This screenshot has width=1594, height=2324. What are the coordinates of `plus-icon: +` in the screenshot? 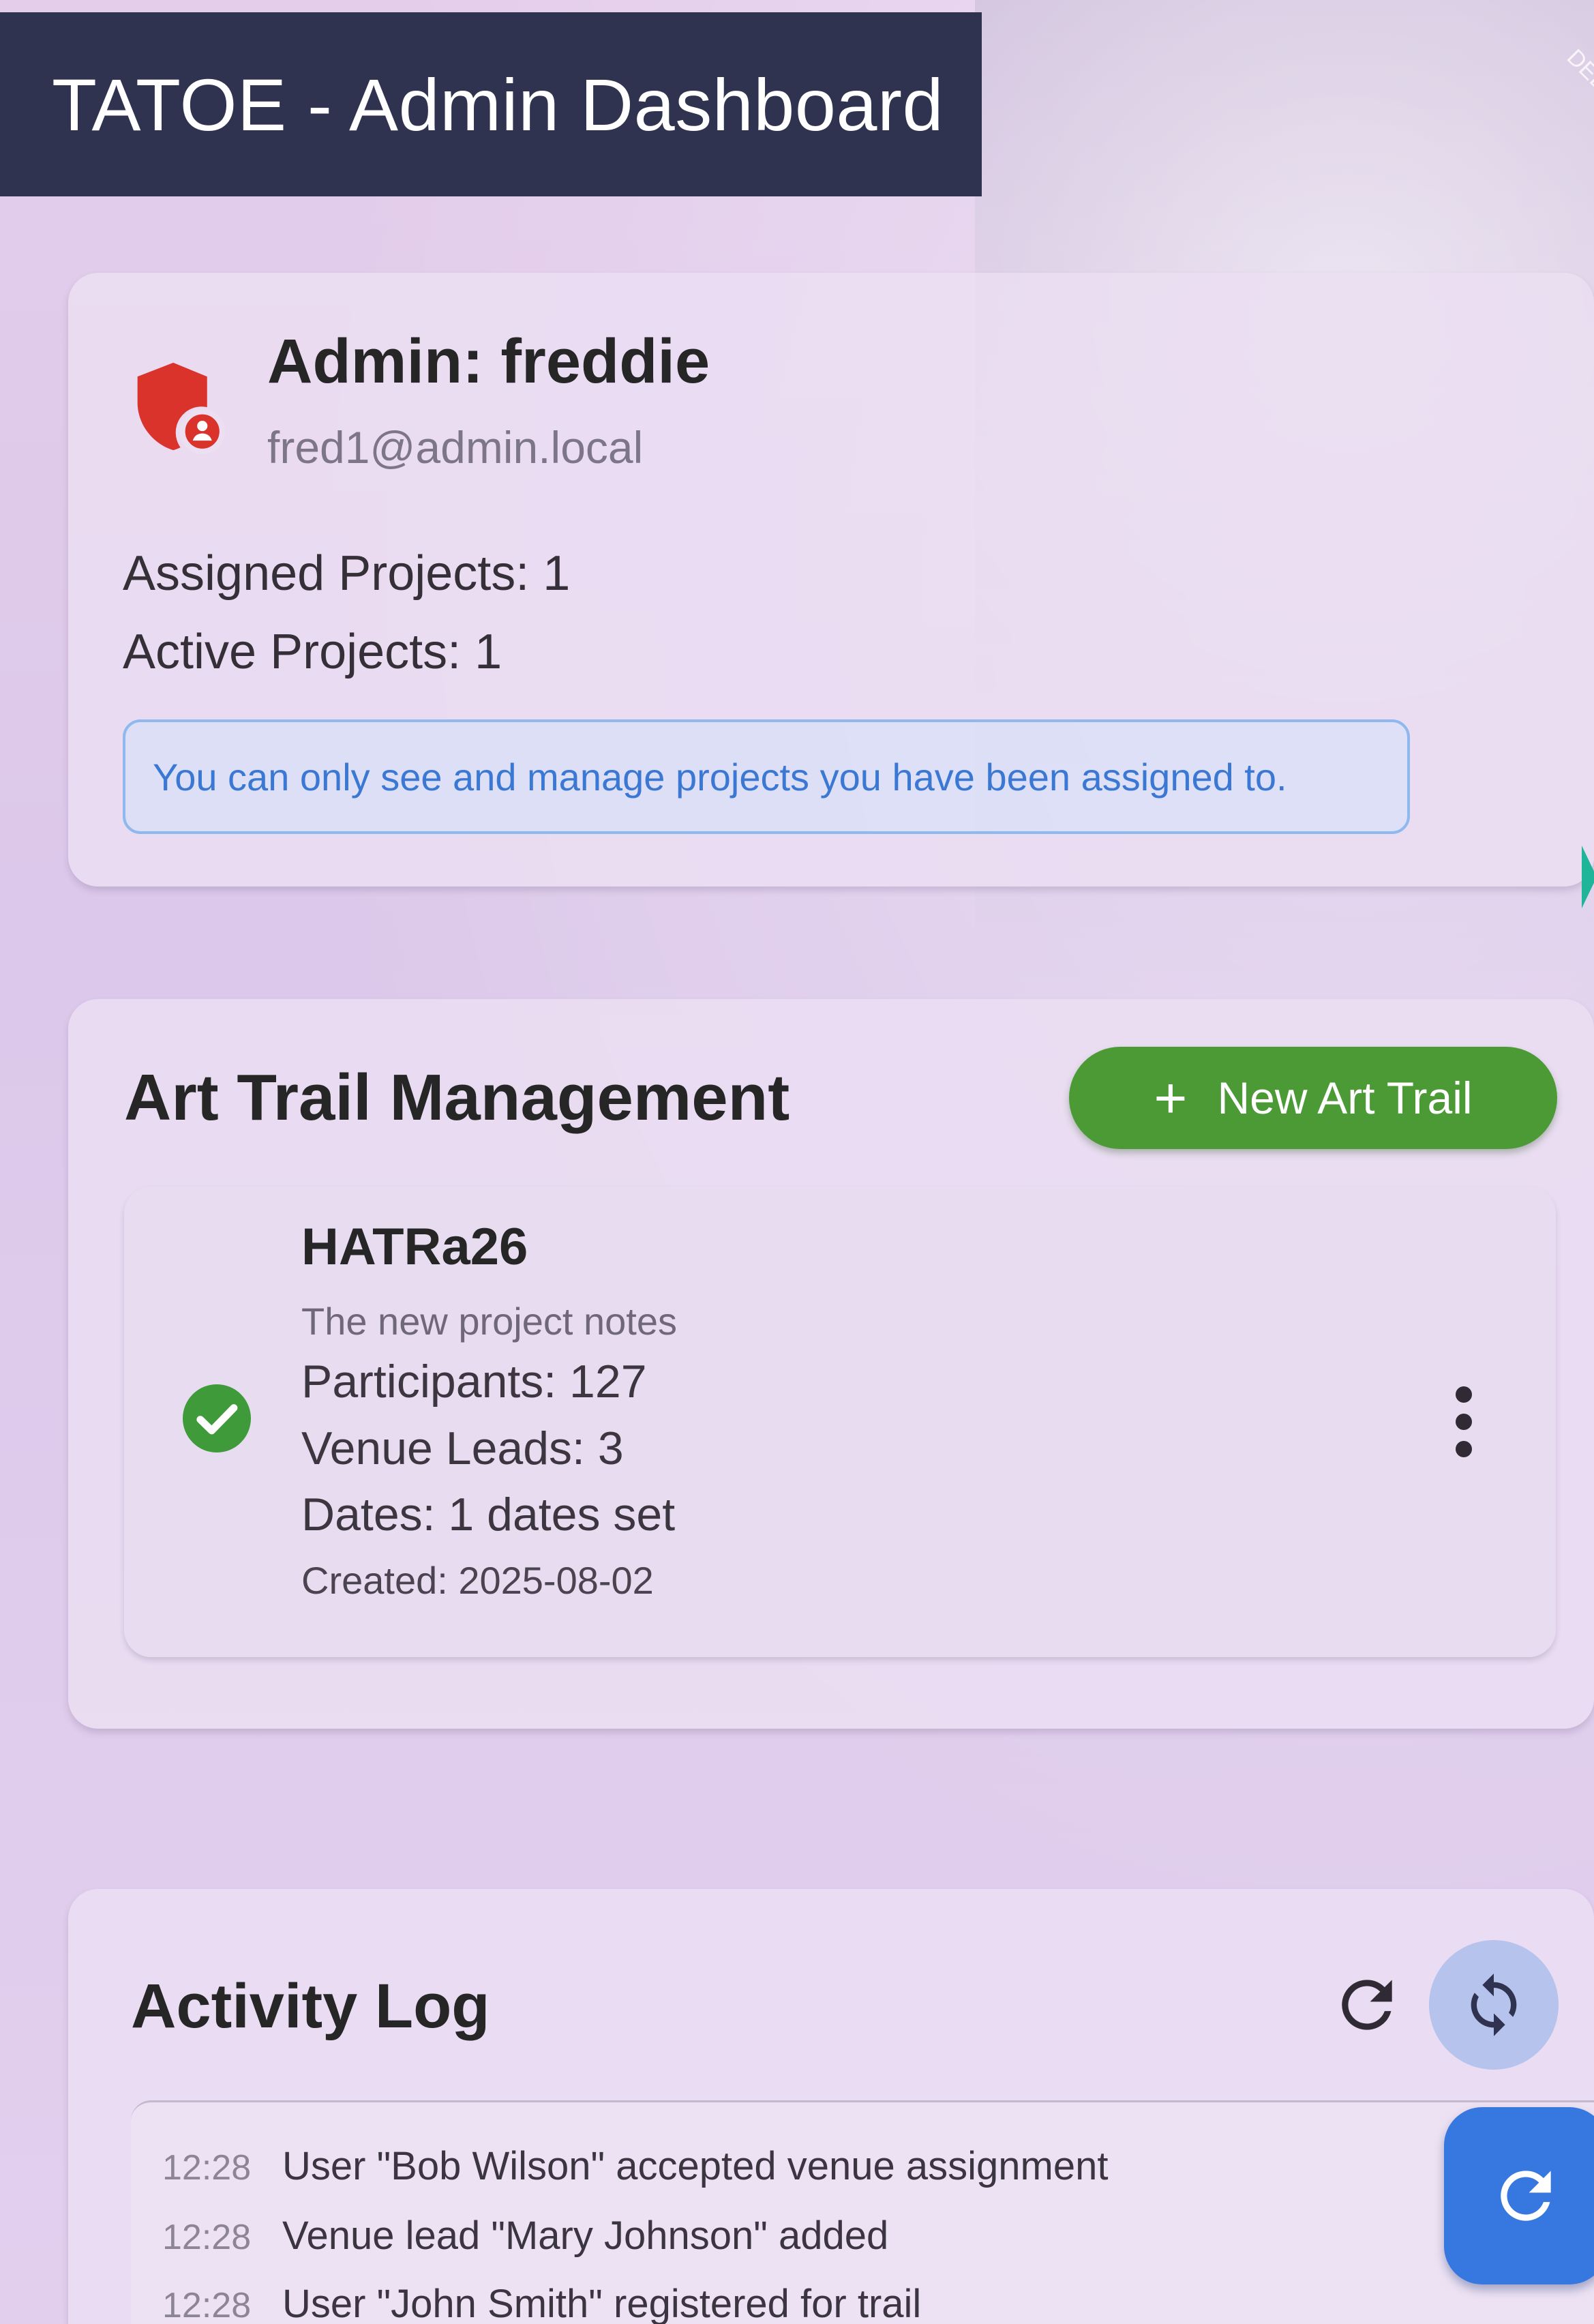 It's located at (1171, 1098).